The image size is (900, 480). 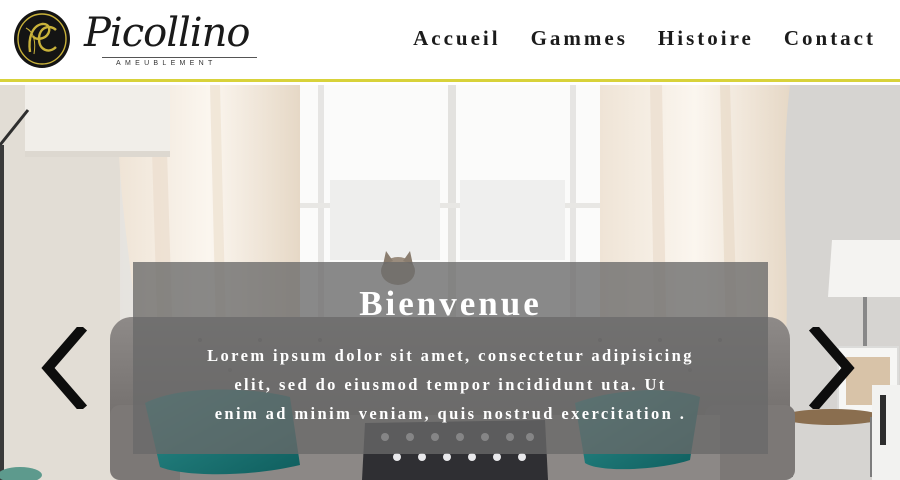 What do you see at coordinates (579, 38) in the screenshot?
I see `nav-gammes: Gammes` at bounding box center [579, 38].